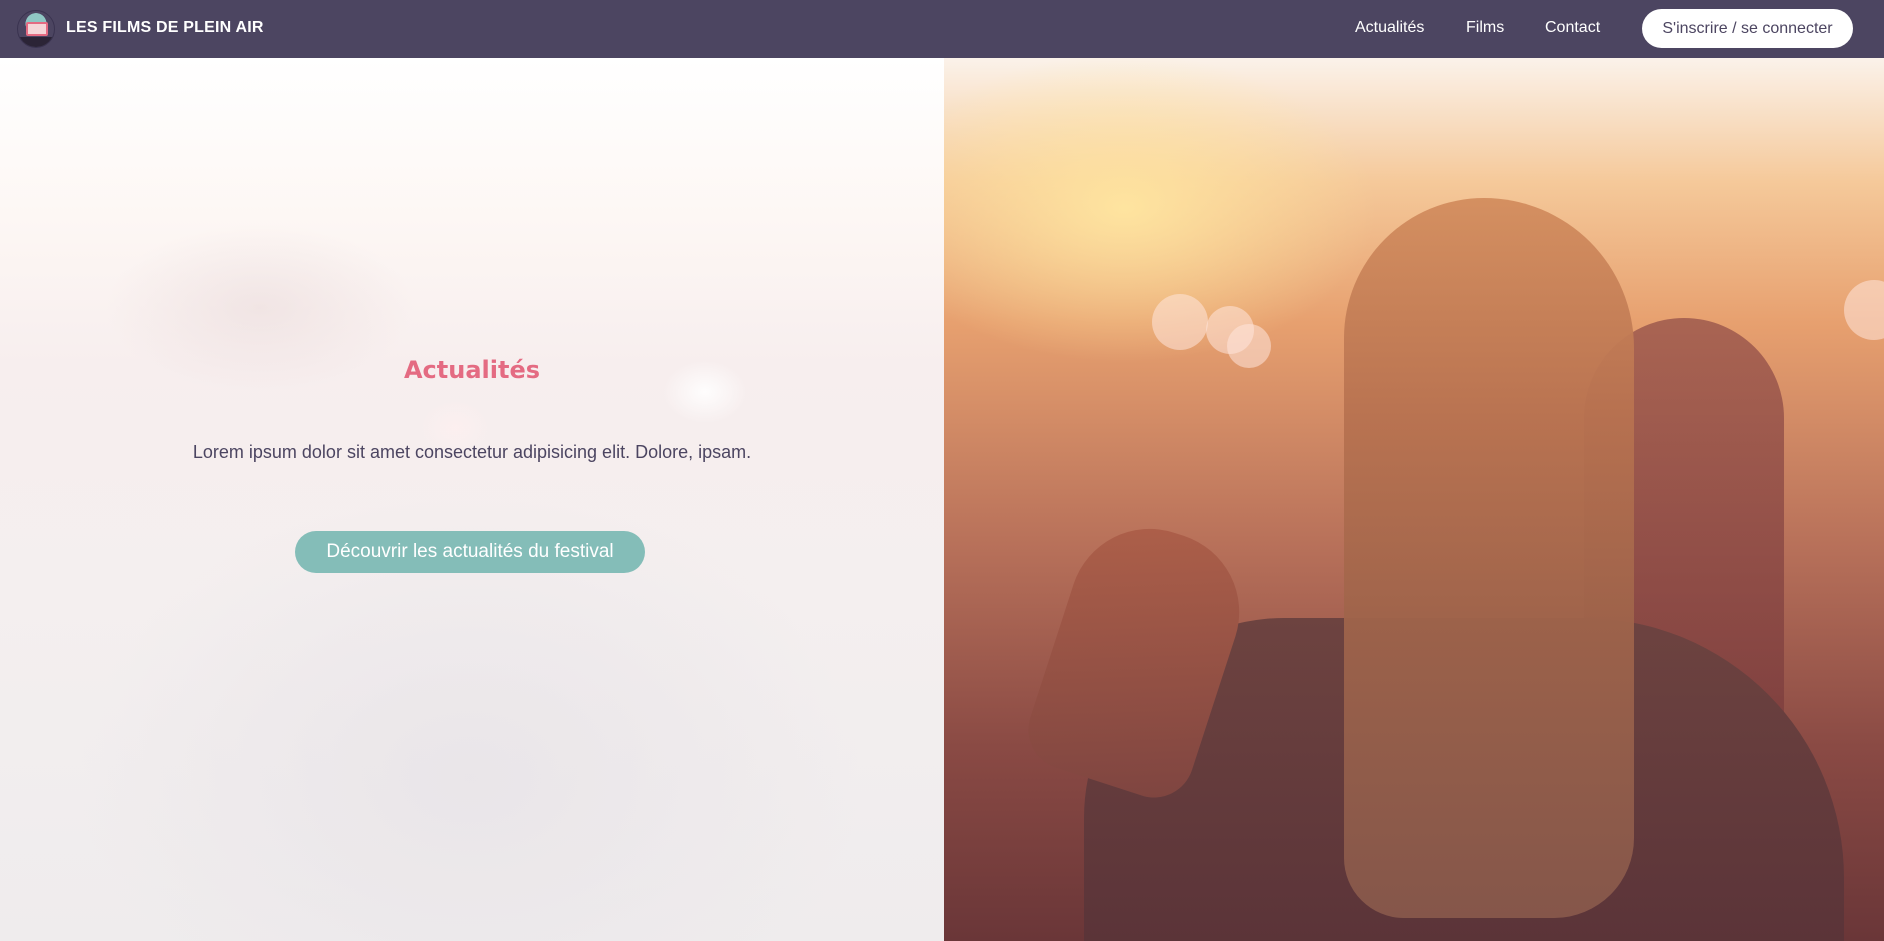 The image size is (1884, 941). I want to click on brand-name: LES FILMS DE PLEIN AIR, so click(165, 28).